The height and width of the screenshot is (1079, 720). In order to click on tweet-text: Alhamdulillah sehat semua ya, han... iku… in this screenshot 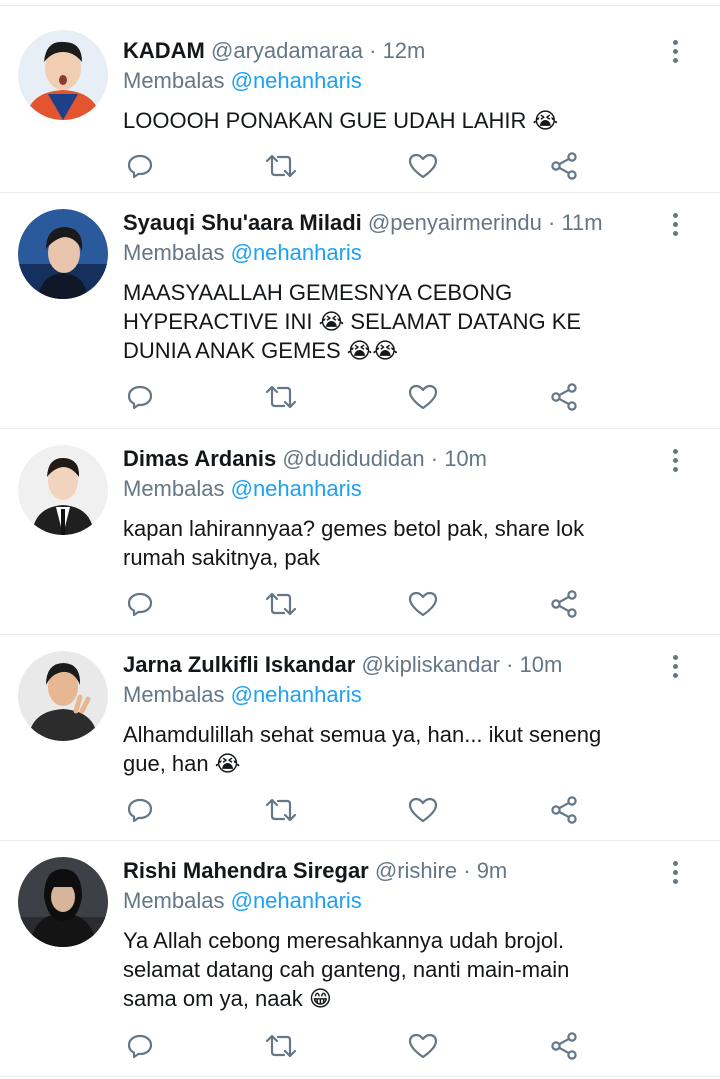, I will do `click(401, 749)`.